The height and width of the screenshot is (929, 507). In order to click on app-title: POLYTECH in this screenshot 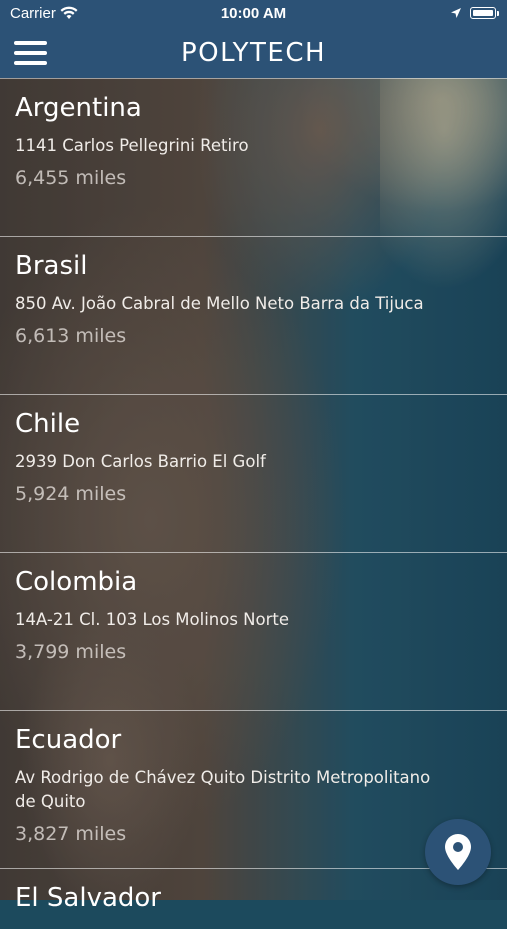, I will do `click(253, 53)`.